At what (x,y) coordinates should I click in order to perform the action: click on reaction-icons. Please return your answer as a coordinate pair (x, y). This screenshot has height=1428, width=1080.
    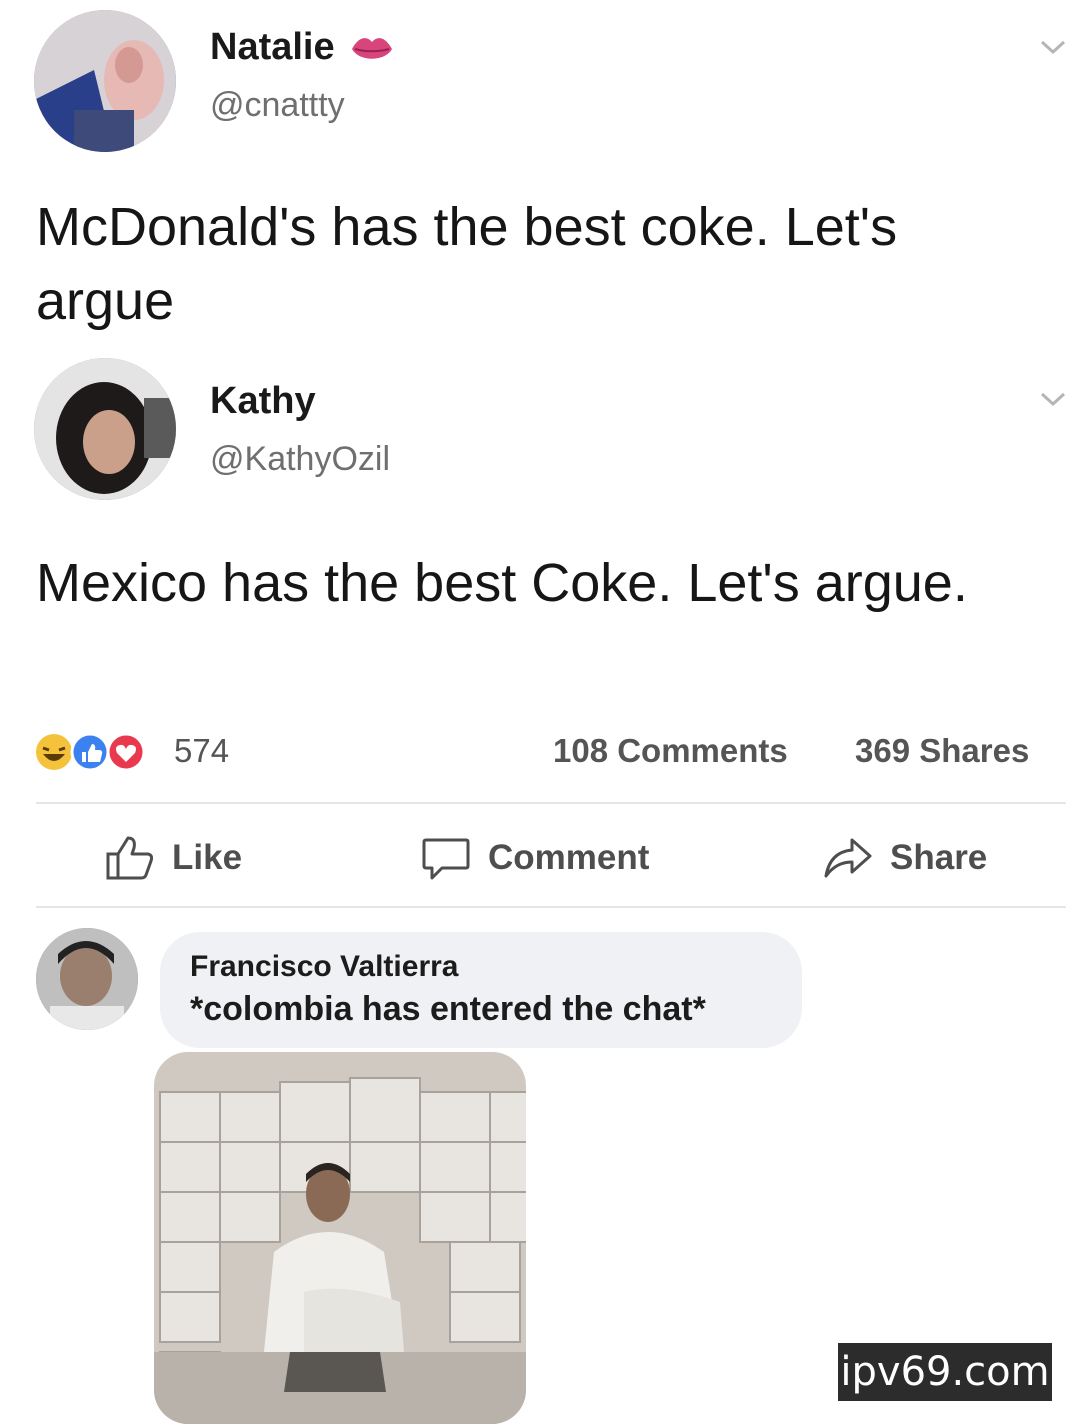
    Looking at the image, I should click on (102, 752).